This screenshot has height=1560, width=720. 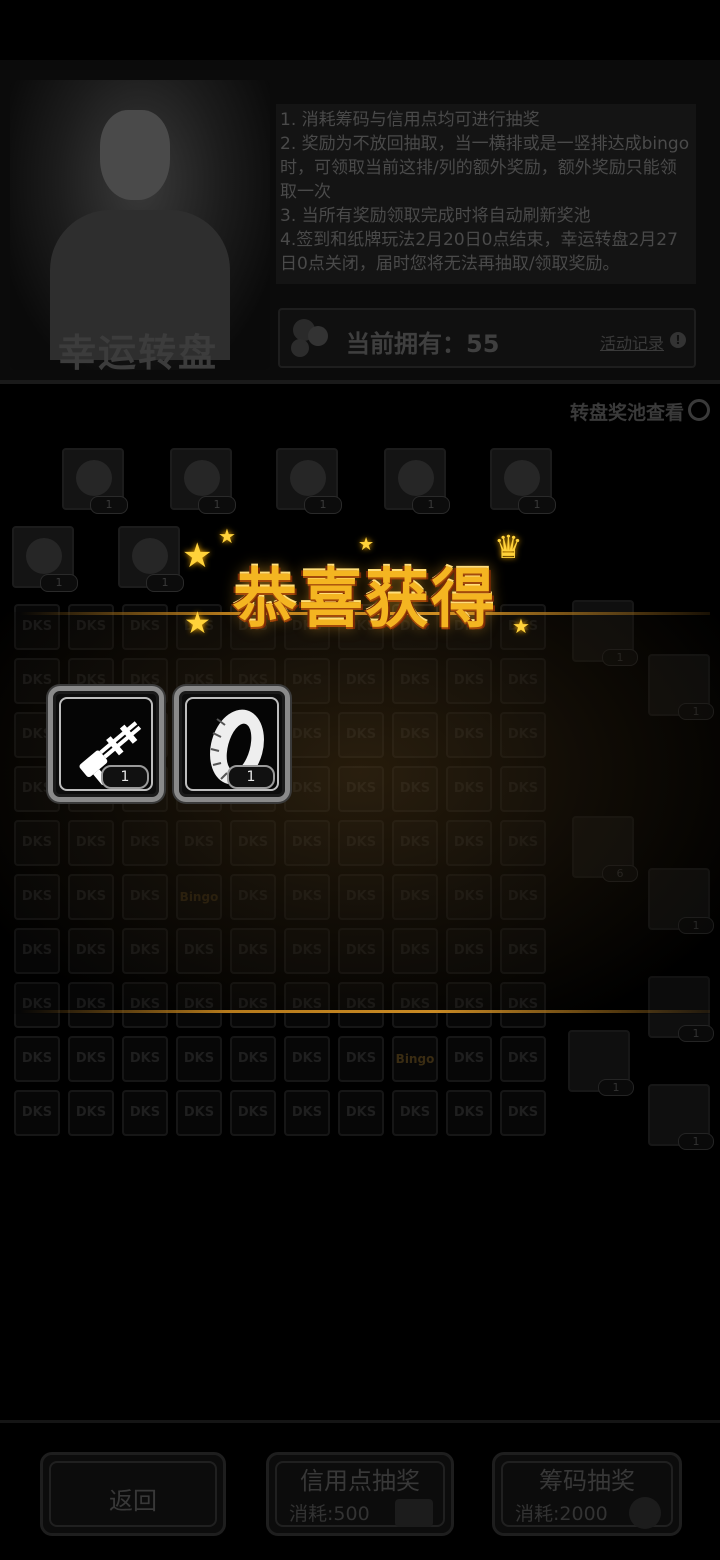 What do you see at coordinates (135, 155) in the screenshot?
I see `portrait-face` at bounding box center [135, 155].